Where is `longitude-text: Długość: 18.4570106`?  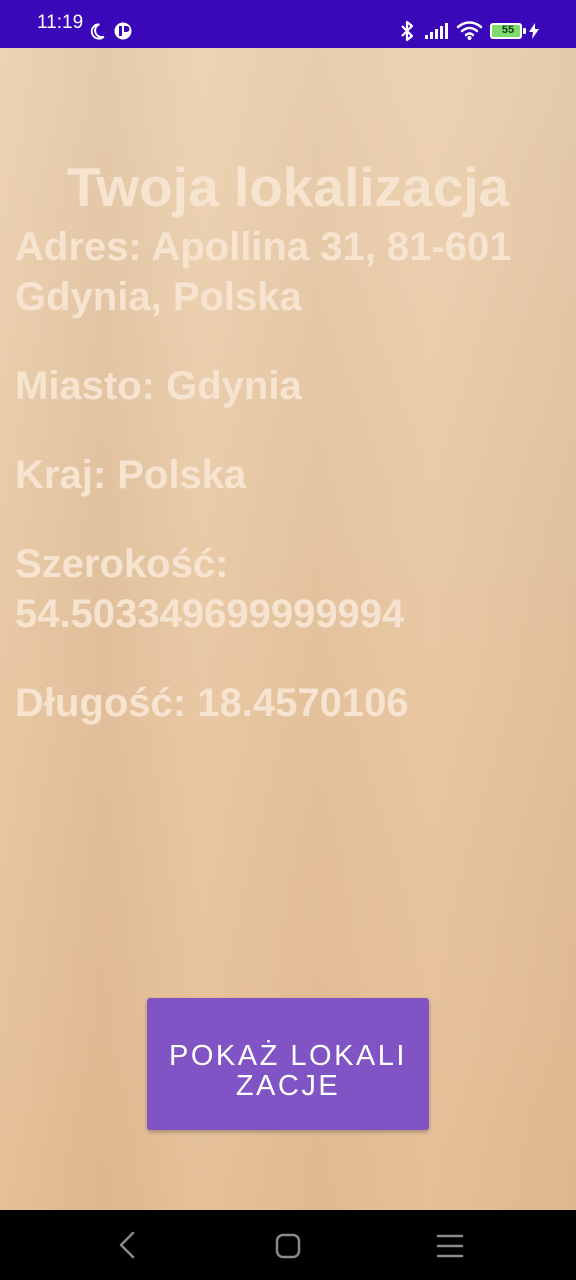
longitude-text: Długość: 18.4570106 is located at coordinates (212, 703).